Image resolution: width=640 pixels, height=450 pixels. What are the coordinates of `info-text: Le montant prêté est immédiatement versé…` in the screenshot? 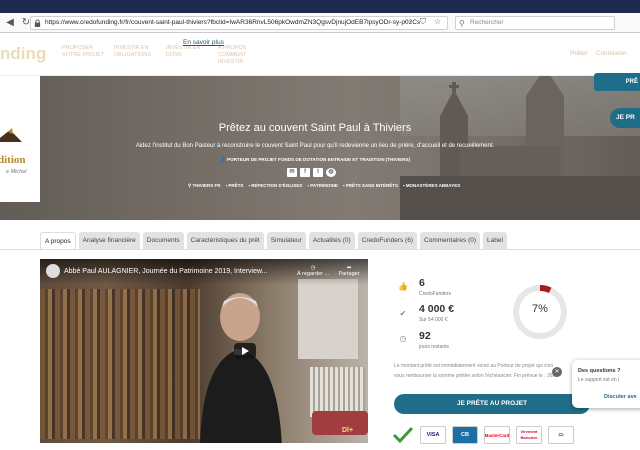 It's located at (484, 371).